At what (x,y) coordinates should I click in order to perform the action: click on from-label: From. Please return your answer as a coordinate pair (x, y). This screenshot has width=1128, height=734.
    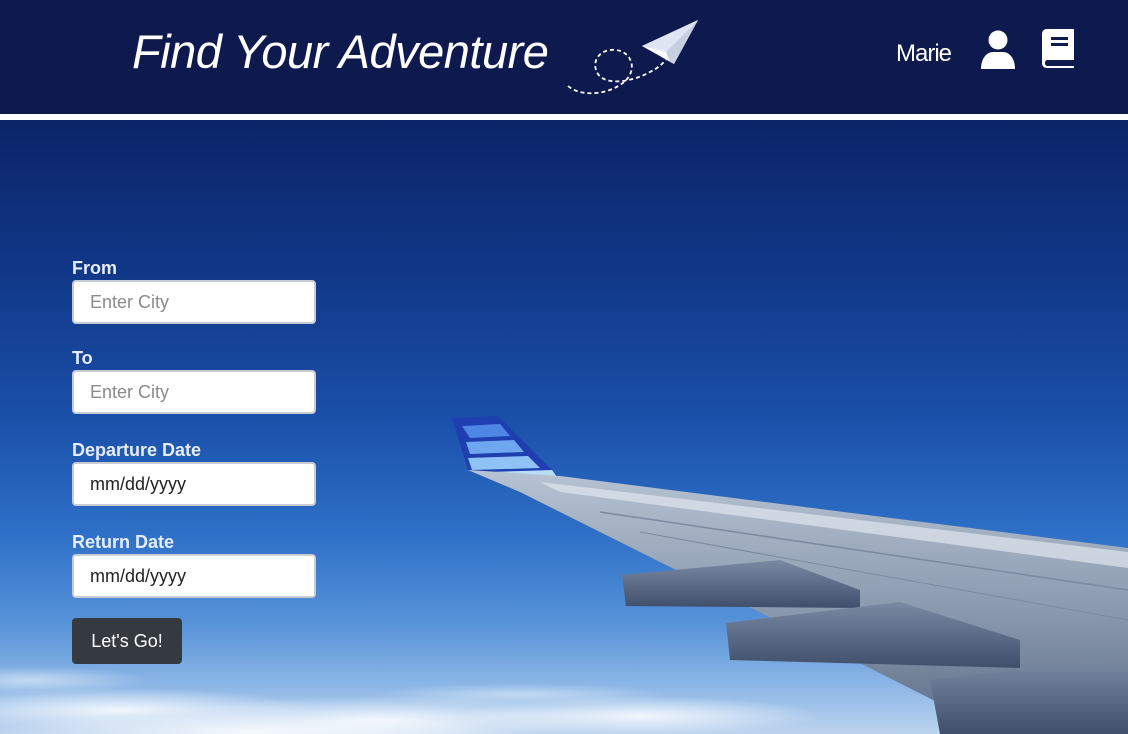
    Looking at the image, I should click on (94, 268).